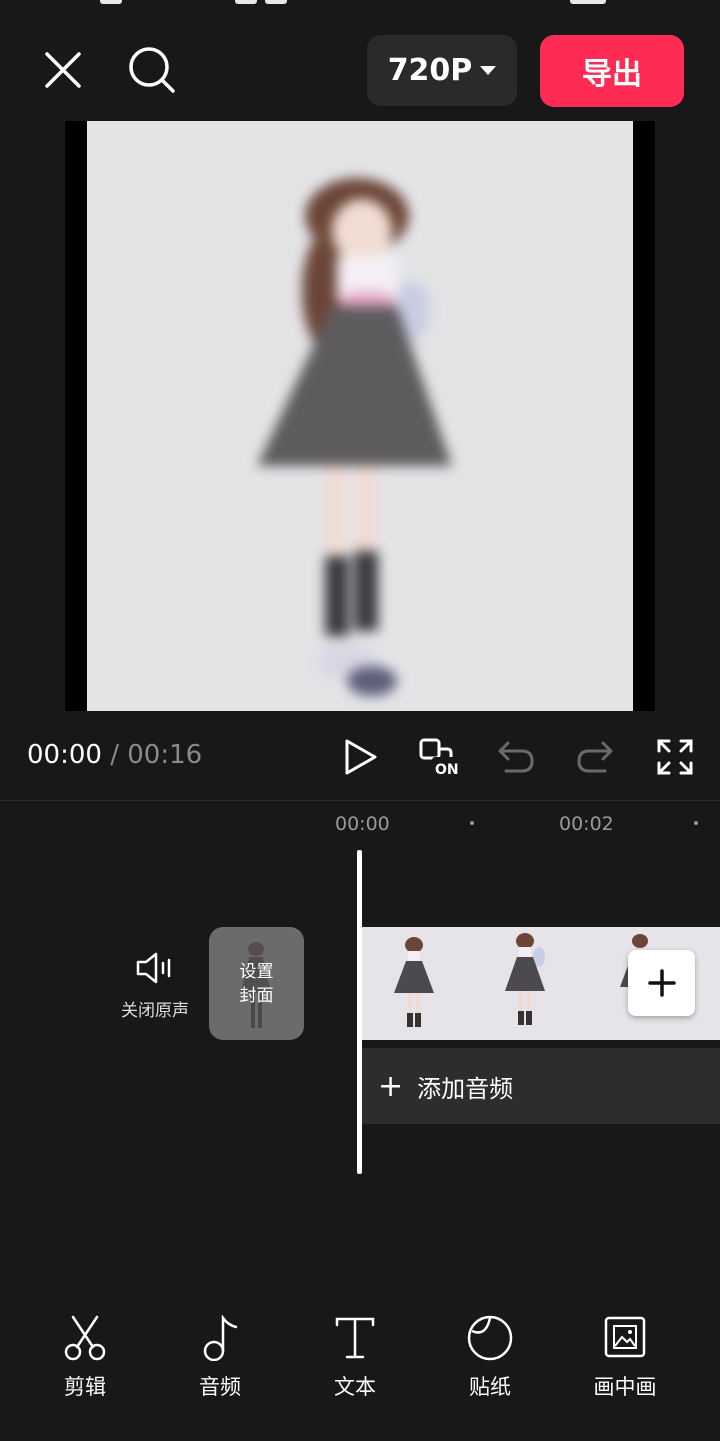  I want to click on toolbar-label: 音频, so click(220, 1387).